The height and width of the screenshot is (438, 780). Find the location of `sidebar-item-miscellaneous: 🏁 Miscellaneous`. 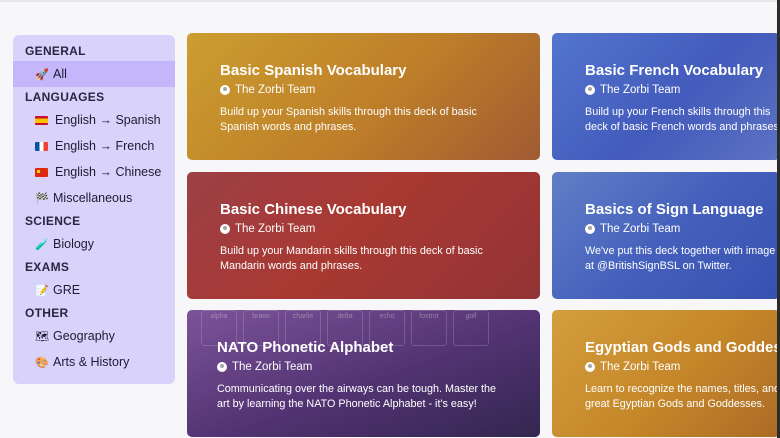

sidebar-item-miscellaneous: 🏁 Miscellaneous is located at coordinates (94, 198).